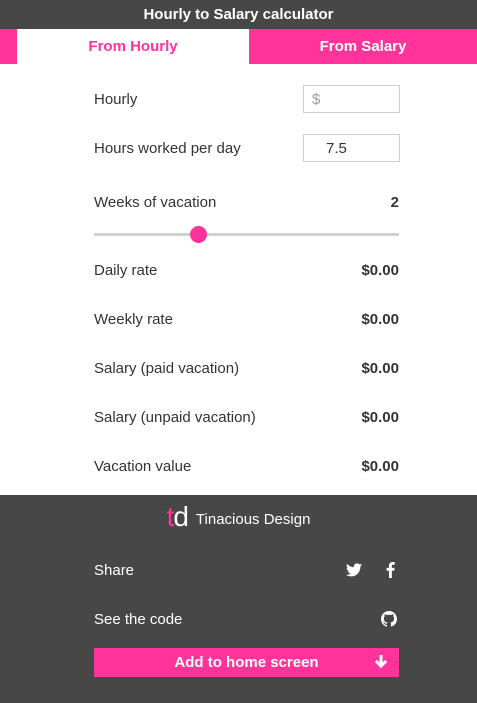 The height and width of the screenshot is (703, 477). What do you see at coordinates (390, 570) in the screenshot?
I see `facebook-icon` at bounding box center [390, 570].